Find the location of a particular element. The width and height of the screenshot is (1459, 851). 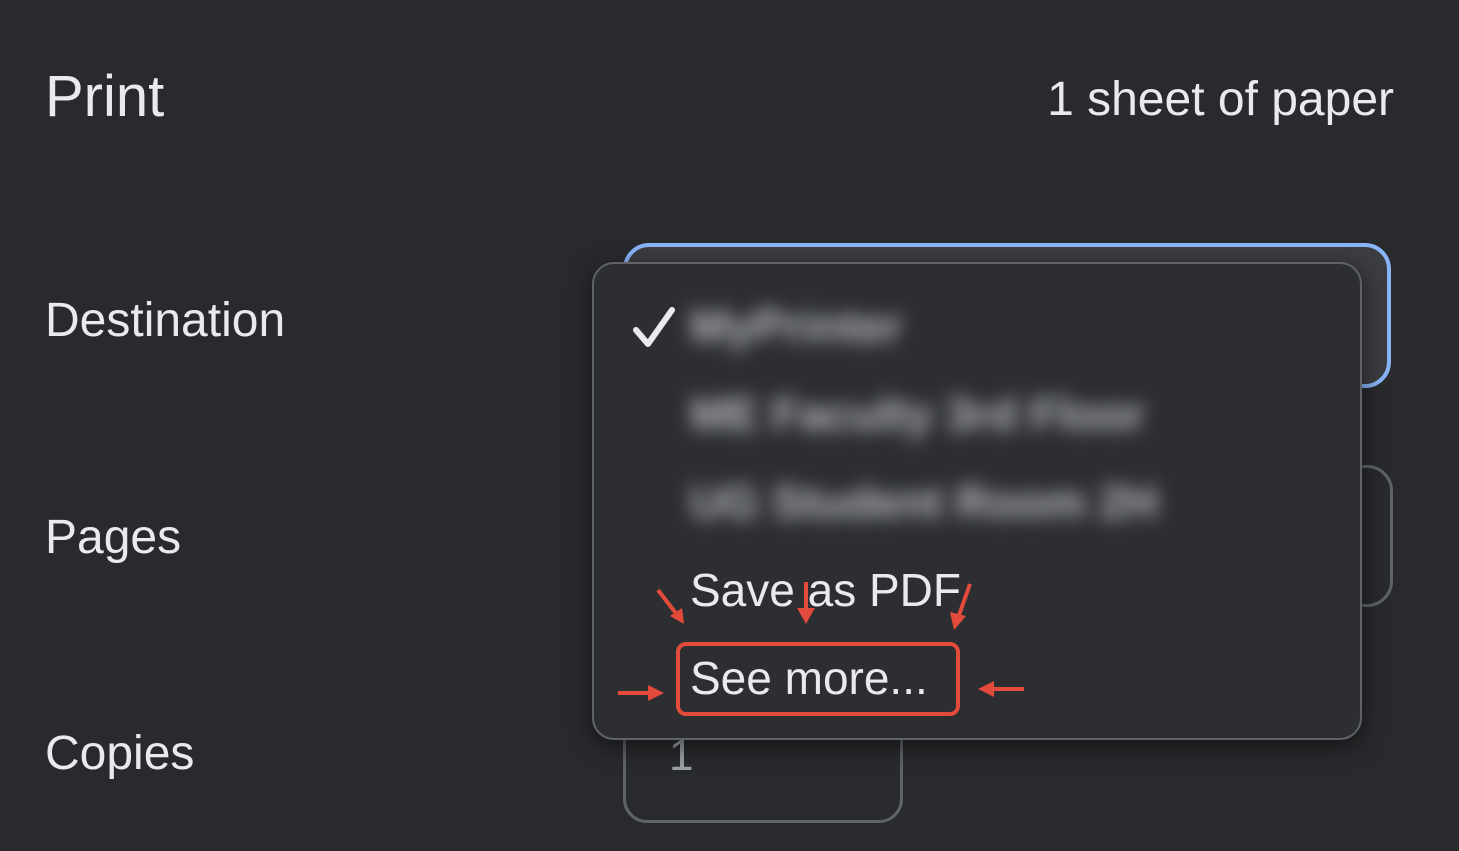

dropdown-option-printer-1: MyPrinter is located at coordinates (796, 326).